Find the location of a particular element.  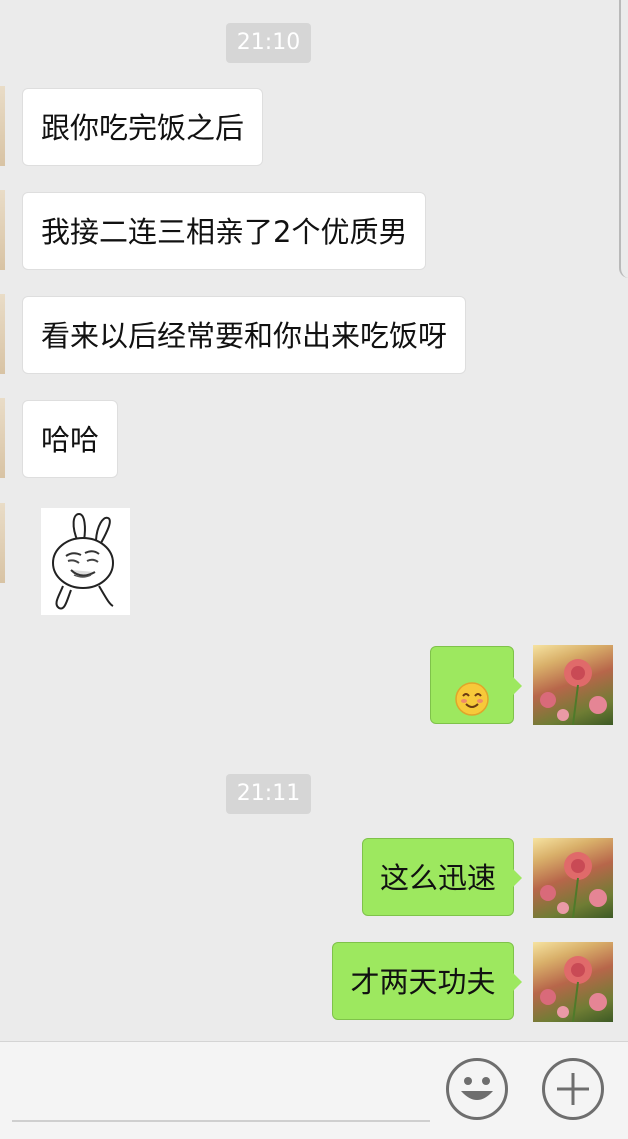

emoji-button is located at coordinates (477, 1089).